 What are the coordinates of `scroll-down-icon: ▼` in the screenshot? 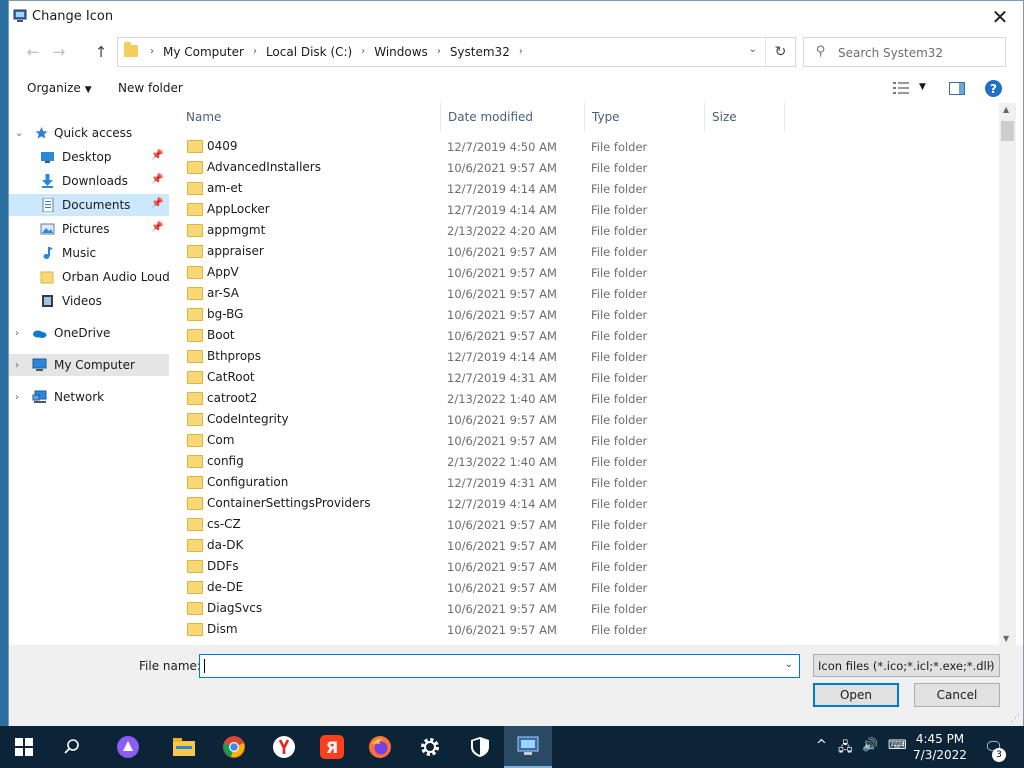 It's located at (1006, 638).